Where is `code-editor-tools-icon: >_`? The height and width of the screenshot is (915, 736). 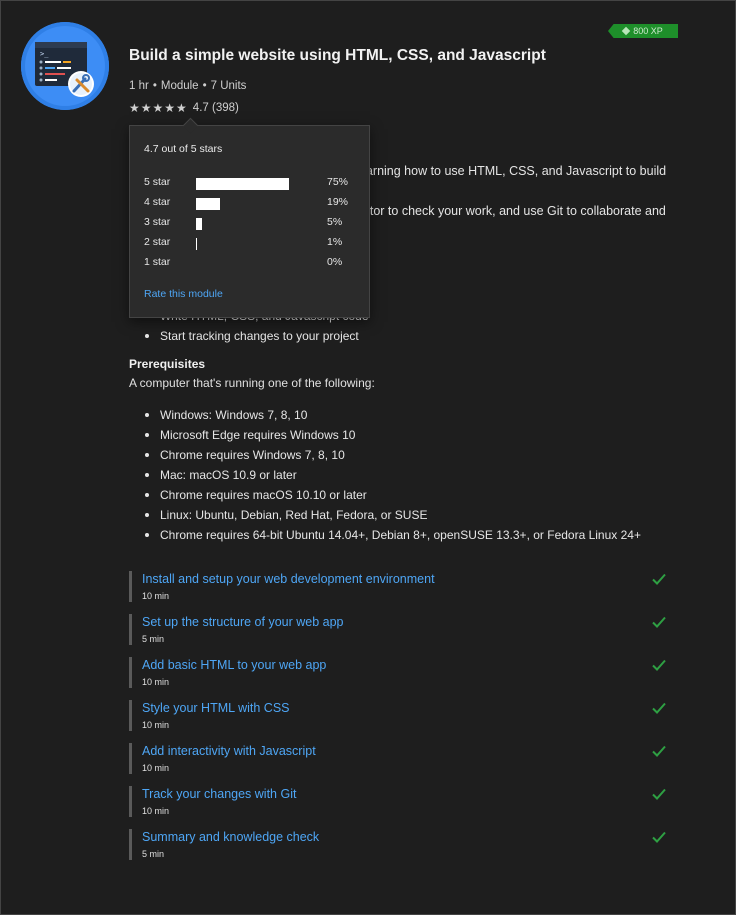
code-editor-tools-icon: >_ is located at coordinates (64, 69).